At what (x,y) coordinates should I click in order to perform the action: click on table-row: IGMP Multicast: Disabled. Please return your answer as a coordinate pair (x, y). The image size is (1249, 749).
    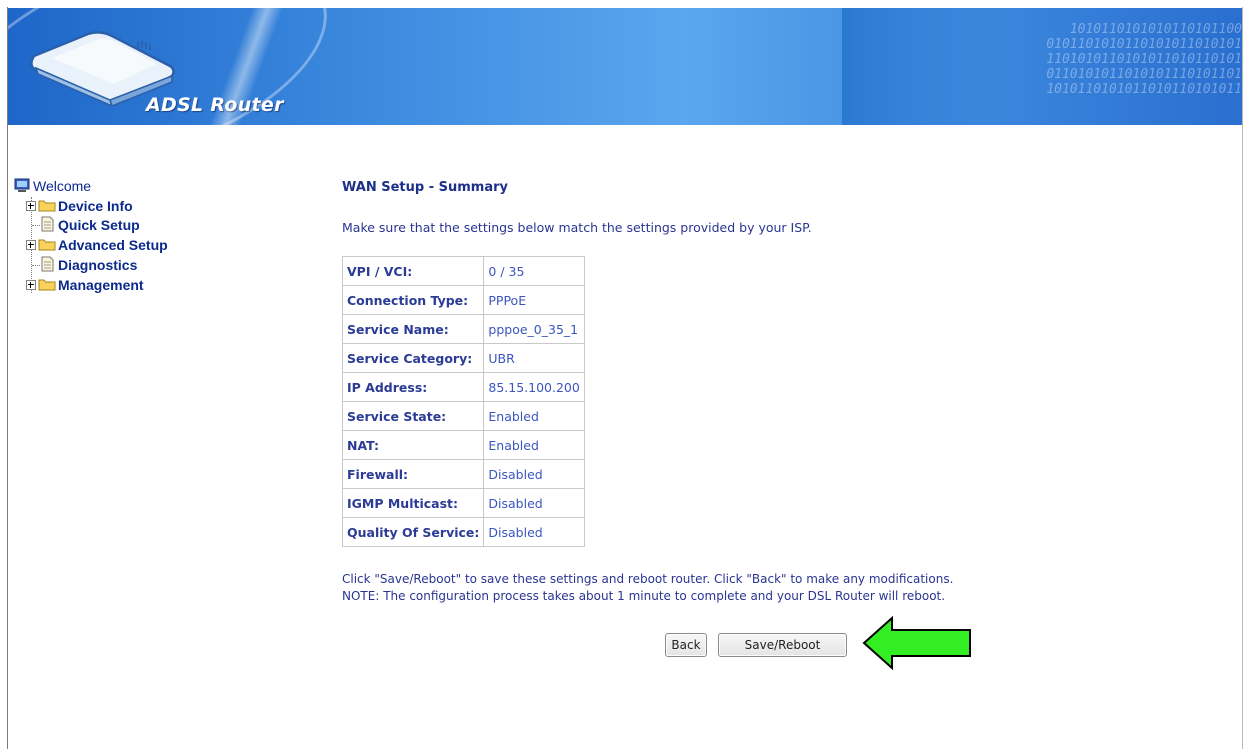
    Looking at the image, I should click on (463, 503).